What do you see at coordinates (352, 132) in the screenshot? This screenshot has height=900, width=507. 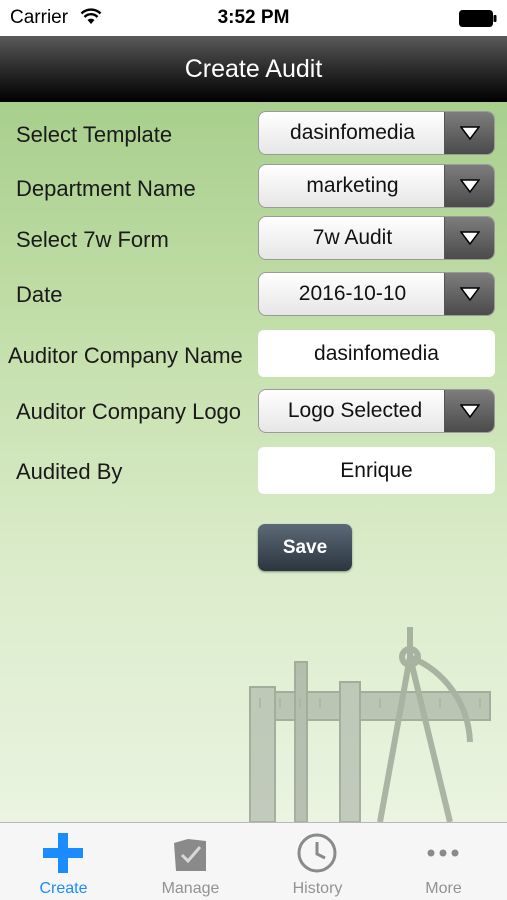 I see `select-template-value: dasinfomedia` at bounding box center [352, 132].